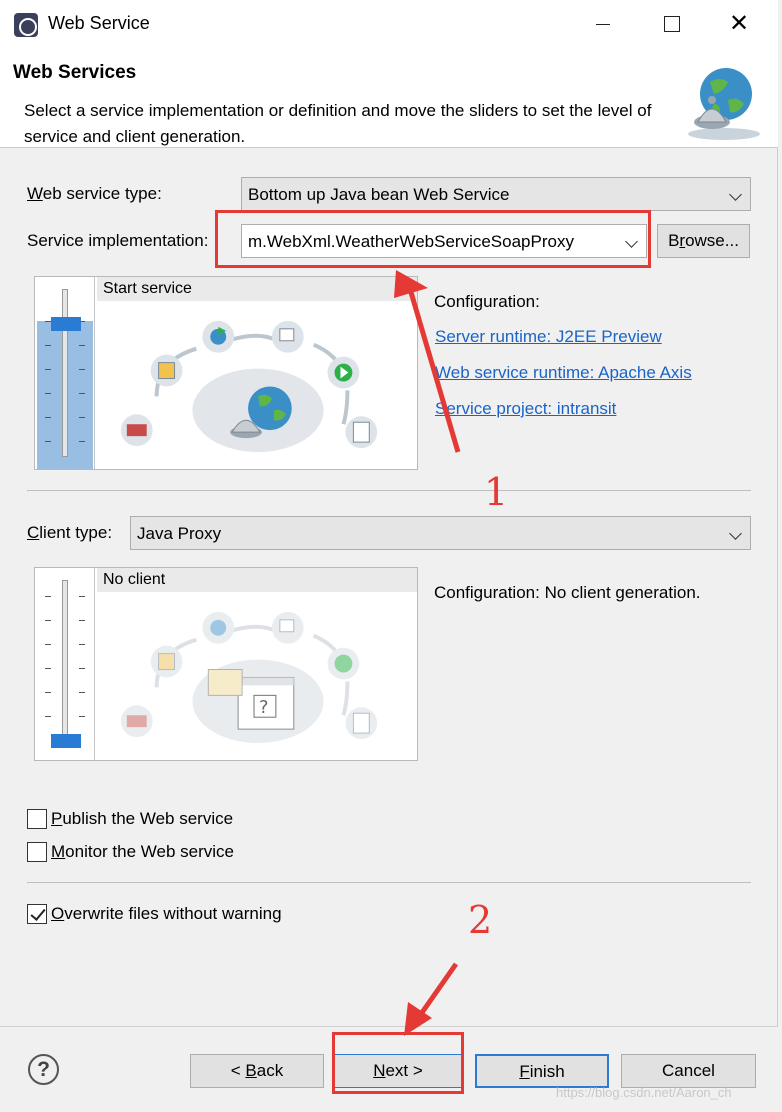  What do you see at coordinates (249, 677) in the screenshot?
I see `client-lifecycle-illustration: ?` at bounding box center [249, 677].